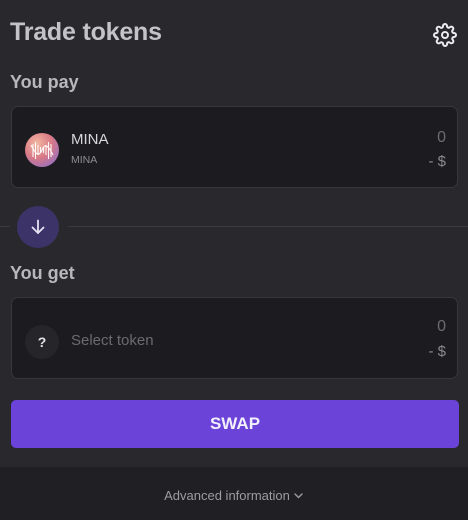 The width and height of the screenshot is (468, 520). I want to click on pay-usd-value: - $, so click(437, 161).